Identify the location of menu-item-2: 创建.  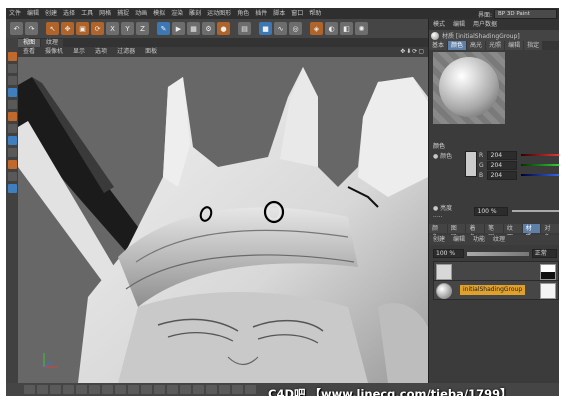
(51, 13).